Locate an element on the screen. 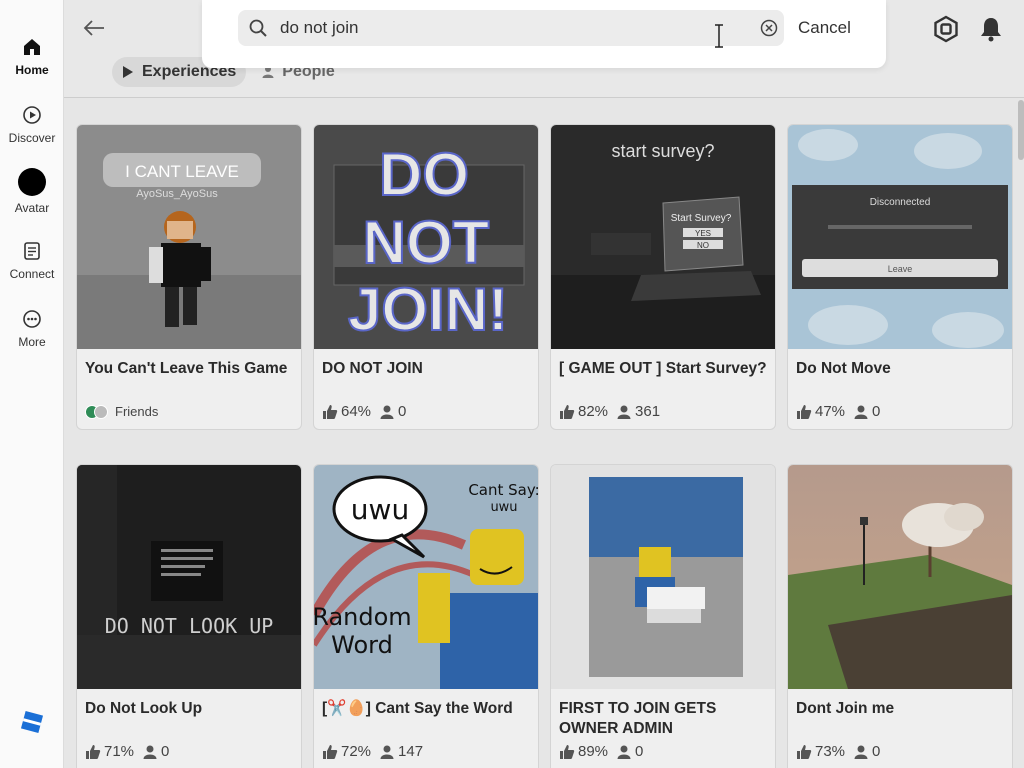 This screenshot has height=768, width=1024. thumb-text: I CANT LEAVE is located at coordinates (182, 171).